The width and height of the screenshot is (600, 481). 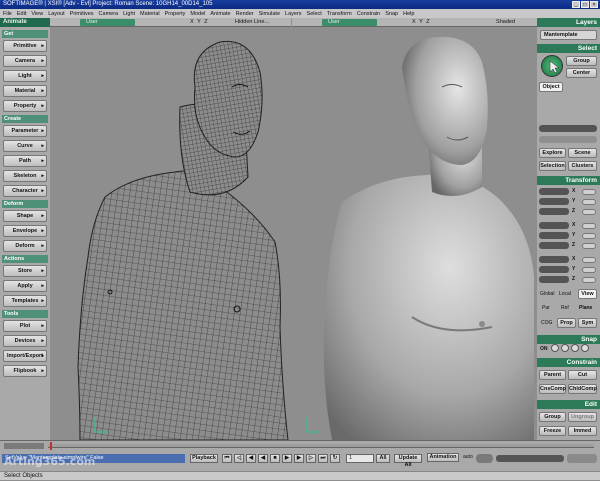 I want to click on path-button: Path, so click(x=25, y=161).